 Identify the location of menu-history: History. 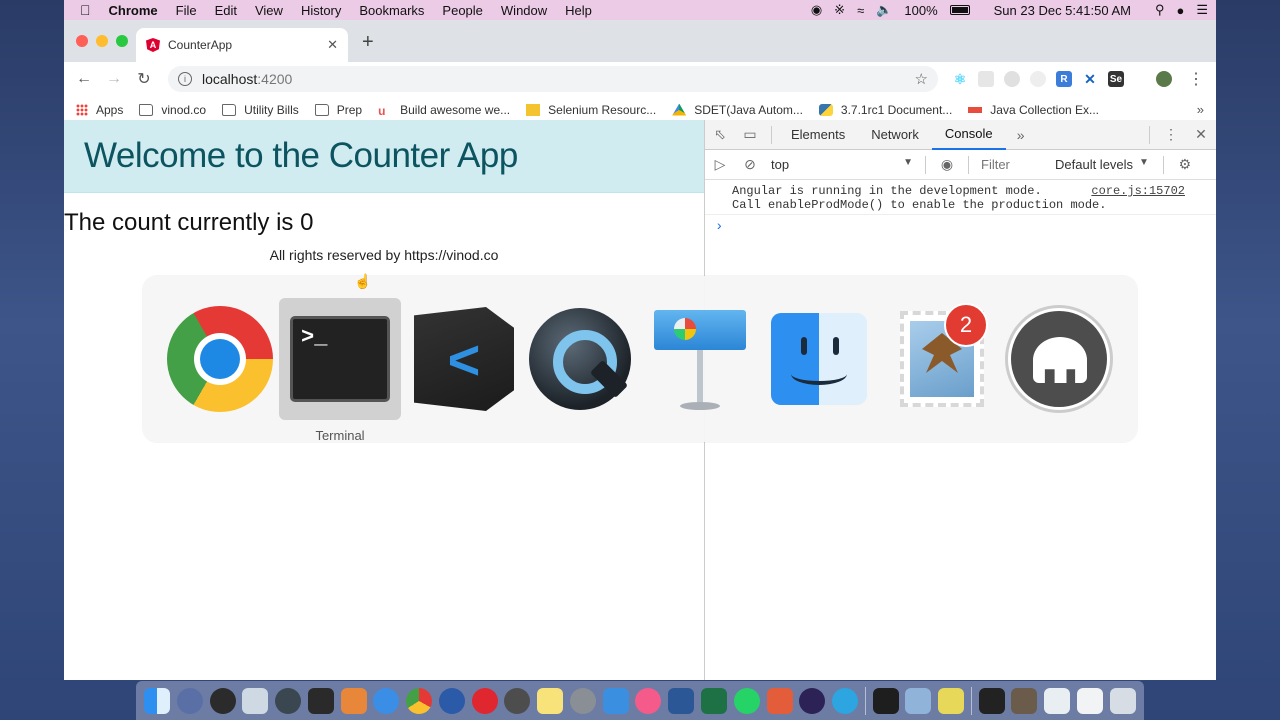
(321, 10).